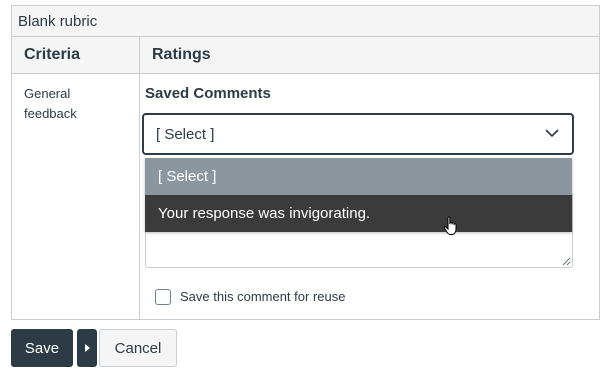 The image size is (615, 376). Describe the element at coordinates (358, 134) in the screenshot. I see `saved-comments-select: [ Select ]` at that location.